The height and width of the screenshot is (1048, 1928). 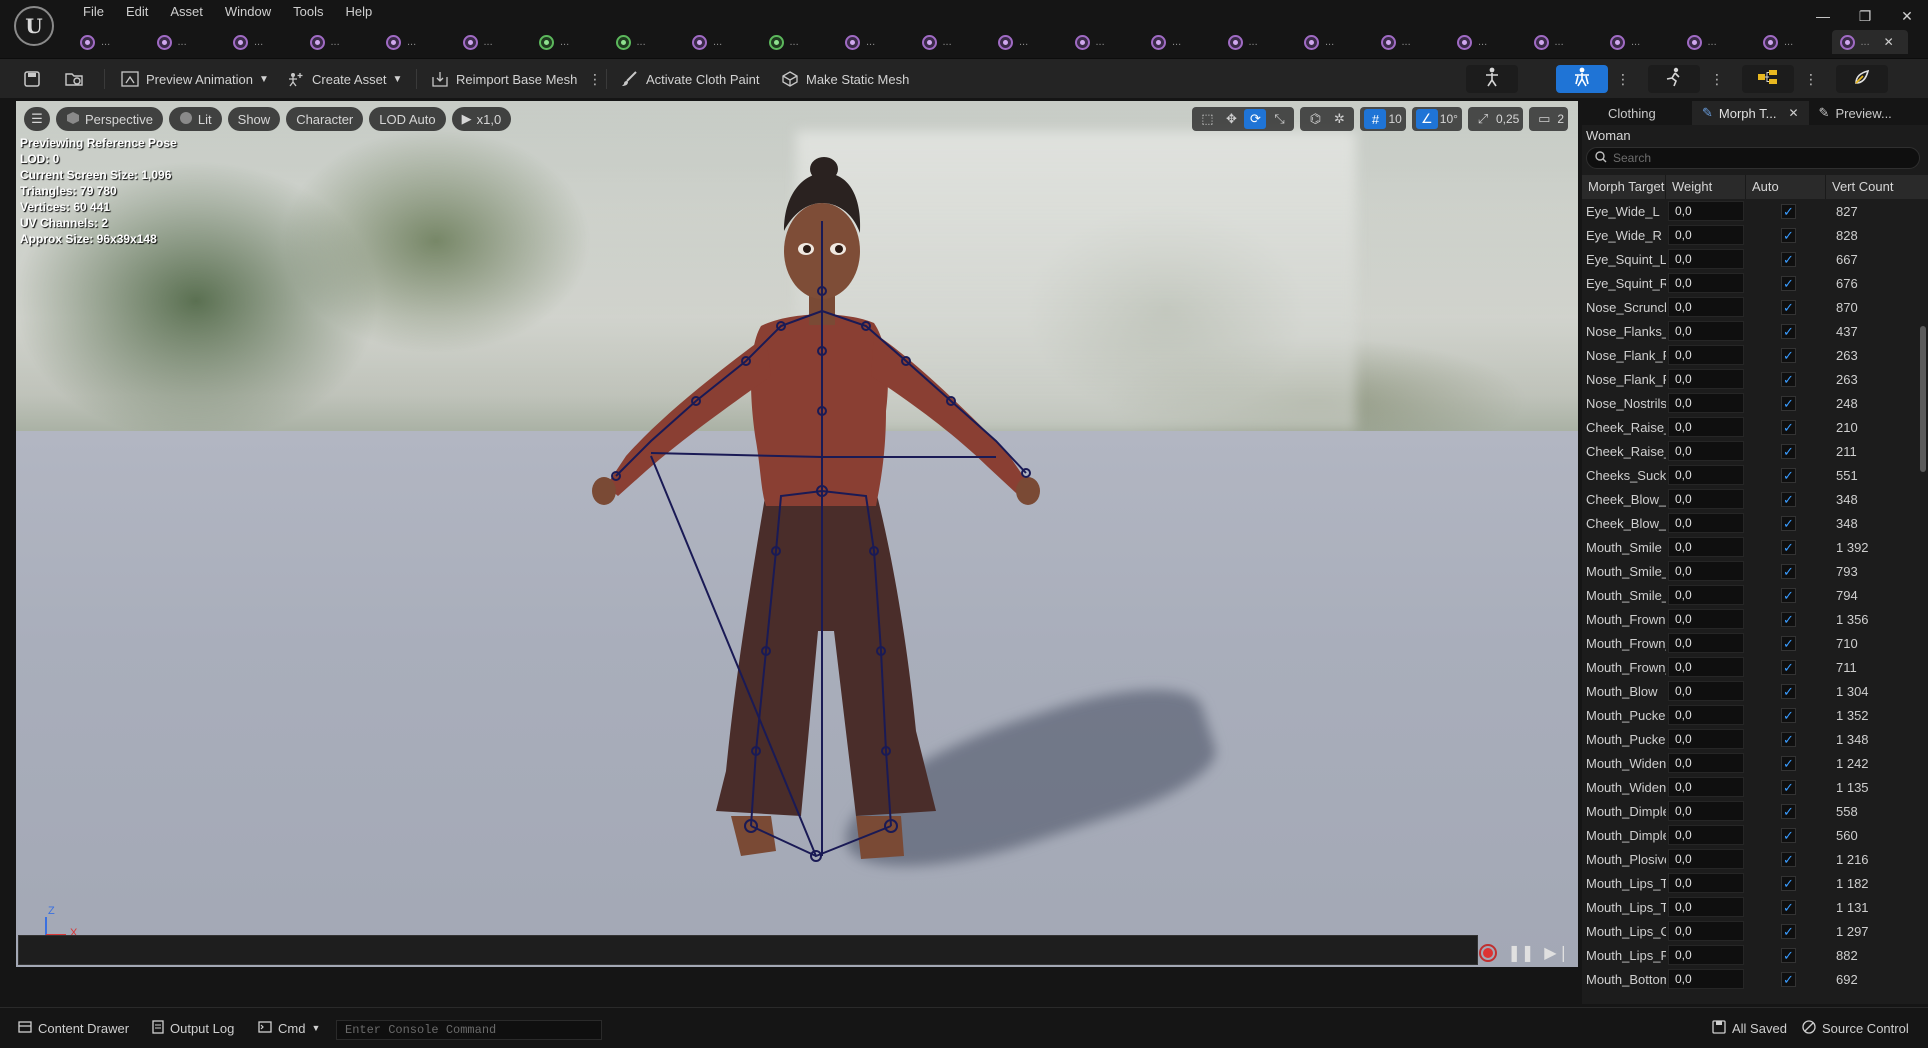 What do you see at coordinates (32, 79) in the screenshot?
I see `save-button` at bounding box center [32, 79].